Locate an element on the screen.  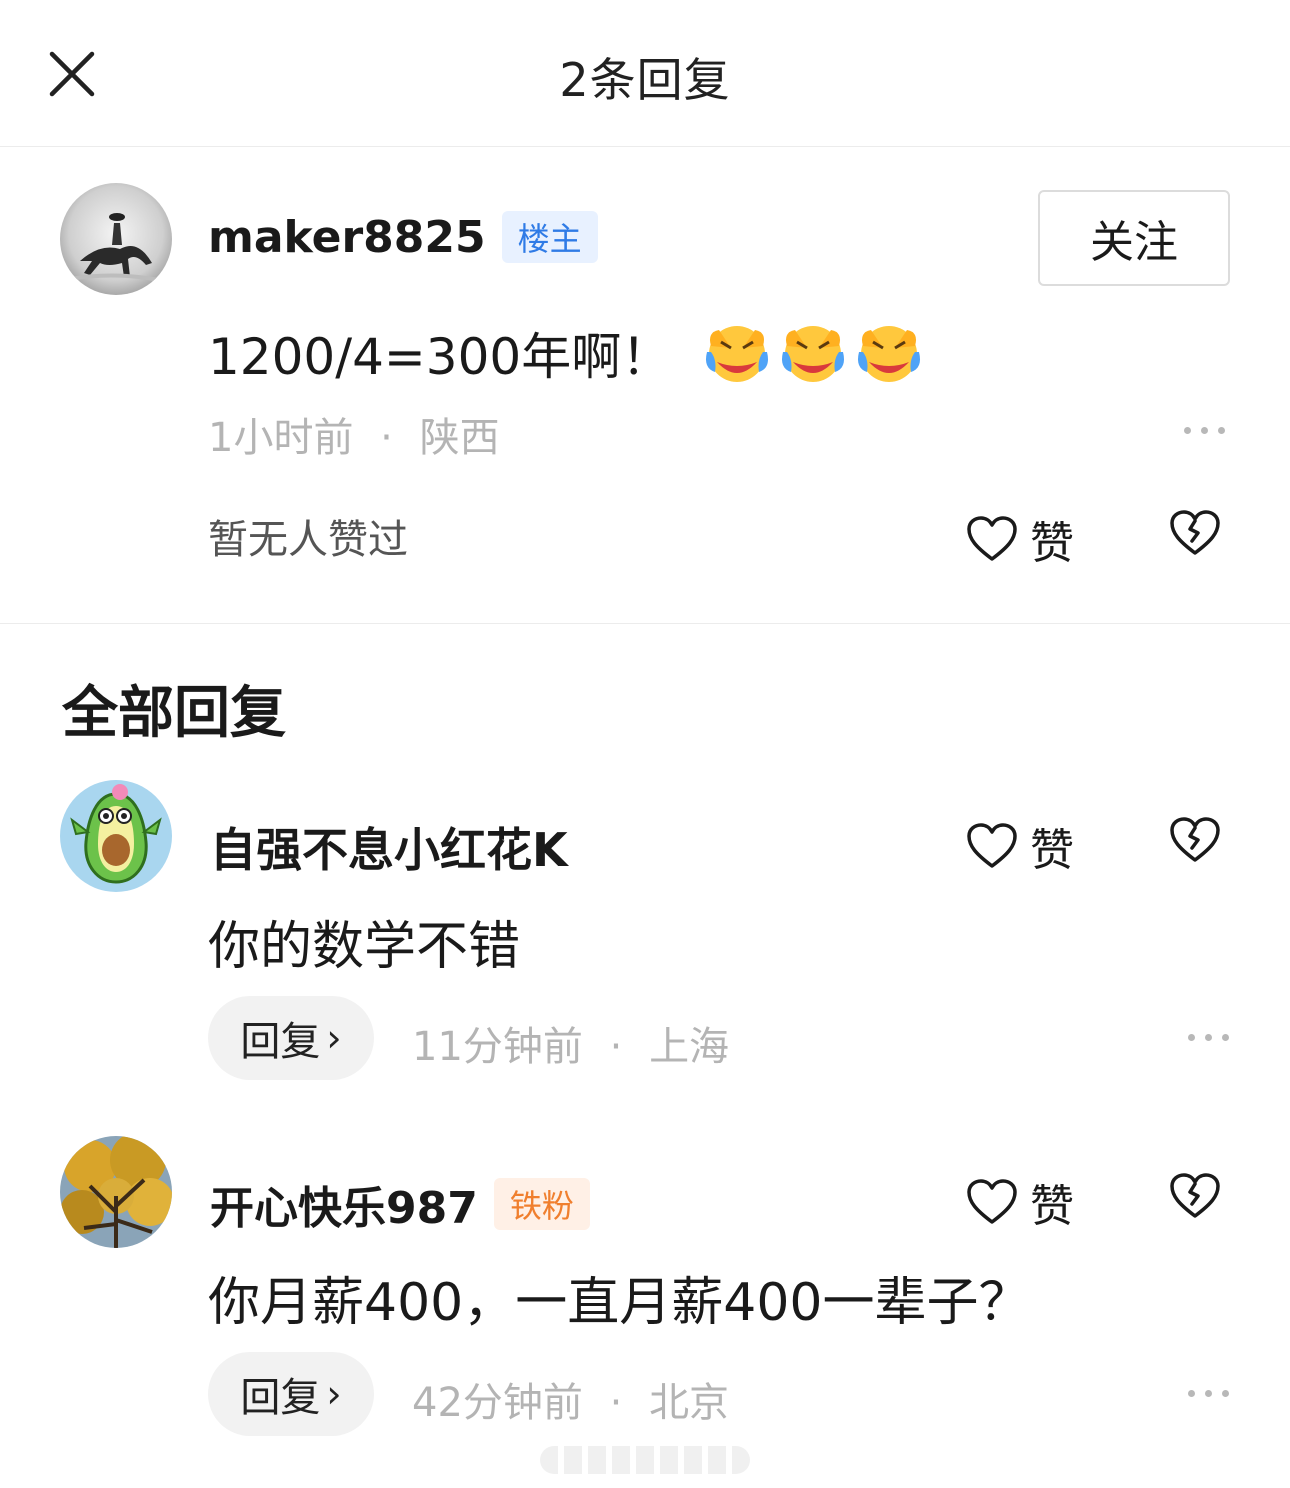
reply-location: 北京 is located at coordinates (689, 1403).